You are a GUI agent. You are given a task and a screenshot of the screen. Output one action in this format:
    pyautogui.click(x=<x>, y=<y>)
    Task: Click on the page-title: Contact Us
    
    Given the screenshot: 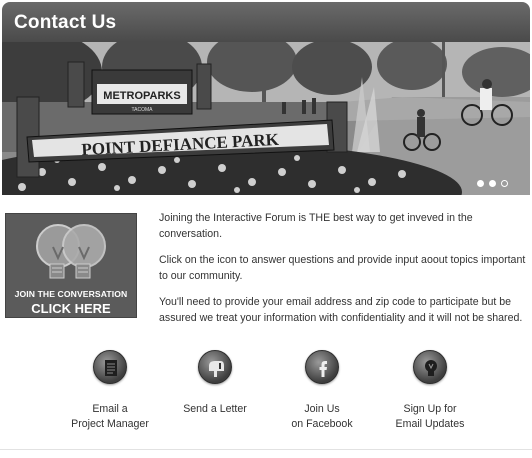 What is the action you would take?
    pyautogui.click(x=65, y=22)
    